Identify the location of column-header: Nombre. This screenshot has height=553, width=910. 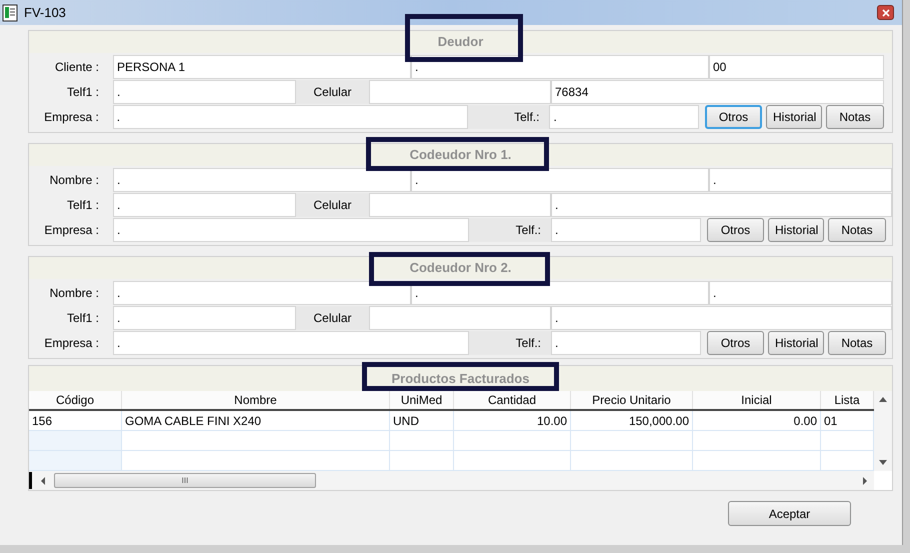
(256, 400).